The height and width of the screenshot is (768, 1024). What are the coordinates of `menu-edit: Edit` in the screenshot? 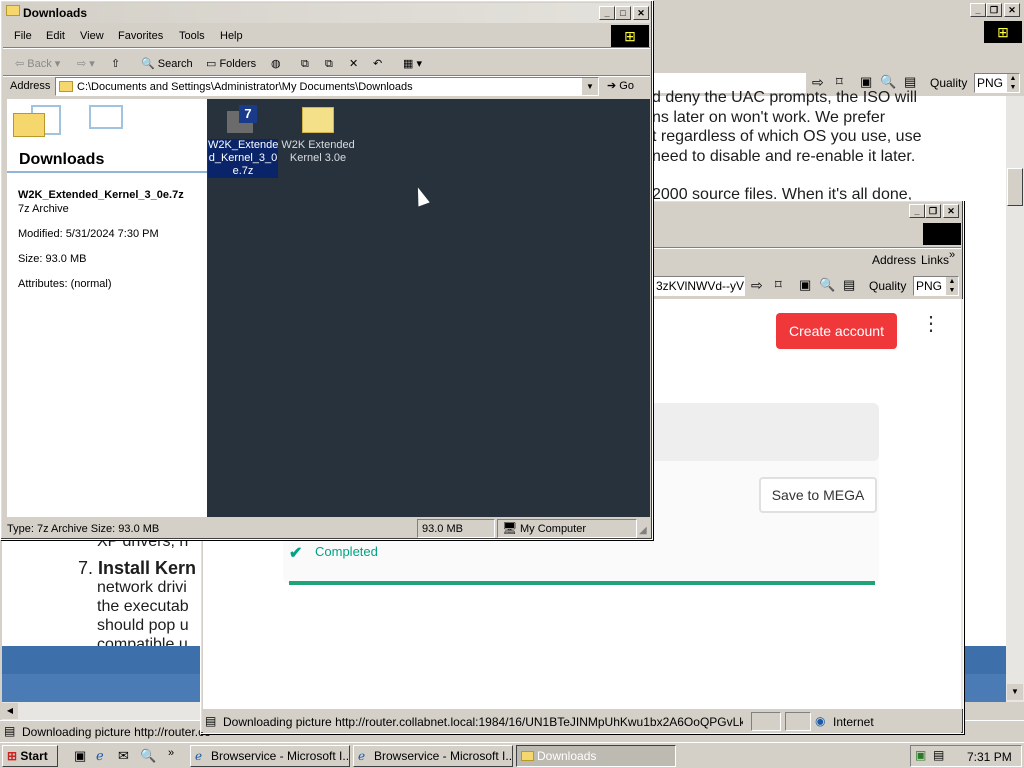 It's located at (55, 36).